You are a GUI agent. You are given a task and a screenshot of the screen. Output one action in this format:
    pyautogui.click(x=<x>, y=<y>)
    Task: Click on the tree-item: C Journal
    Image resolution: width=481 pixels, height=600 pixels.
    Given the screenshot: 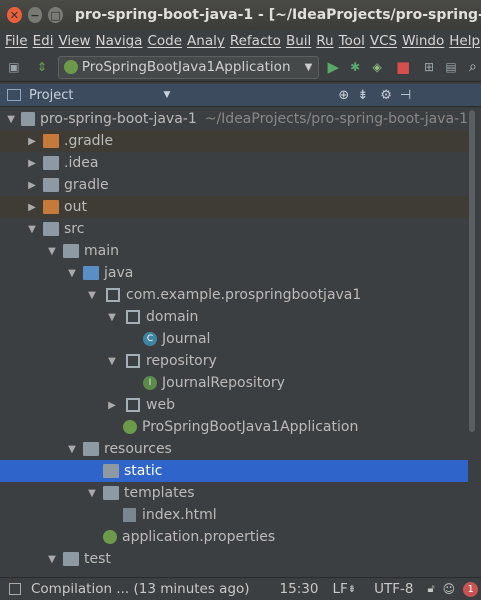 What is the action you would take?
    pyautogui.click(x=234, y=339)
    